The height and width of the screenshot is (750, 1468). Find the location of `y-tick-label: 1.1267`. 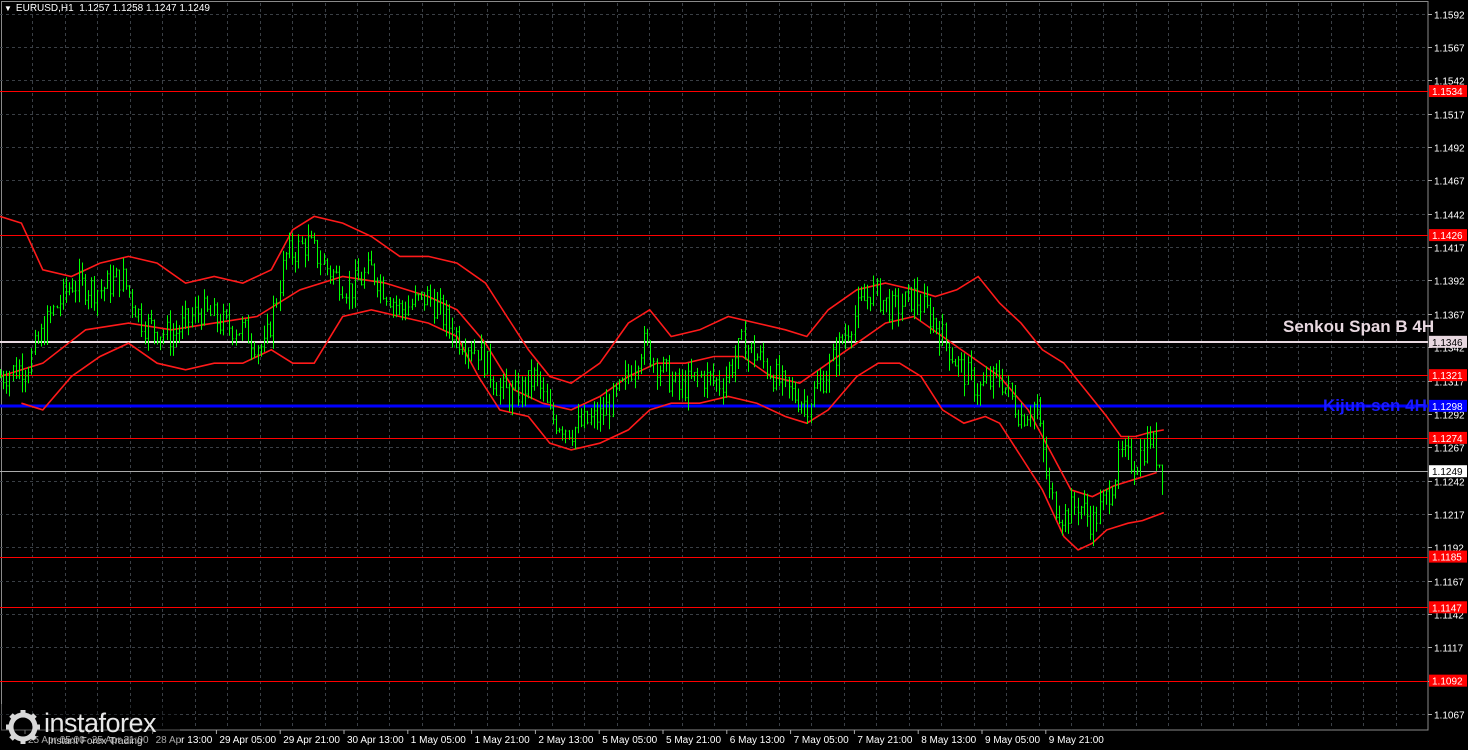

y-tick-label: 1.1267 is located at coordinates (1449, 449).